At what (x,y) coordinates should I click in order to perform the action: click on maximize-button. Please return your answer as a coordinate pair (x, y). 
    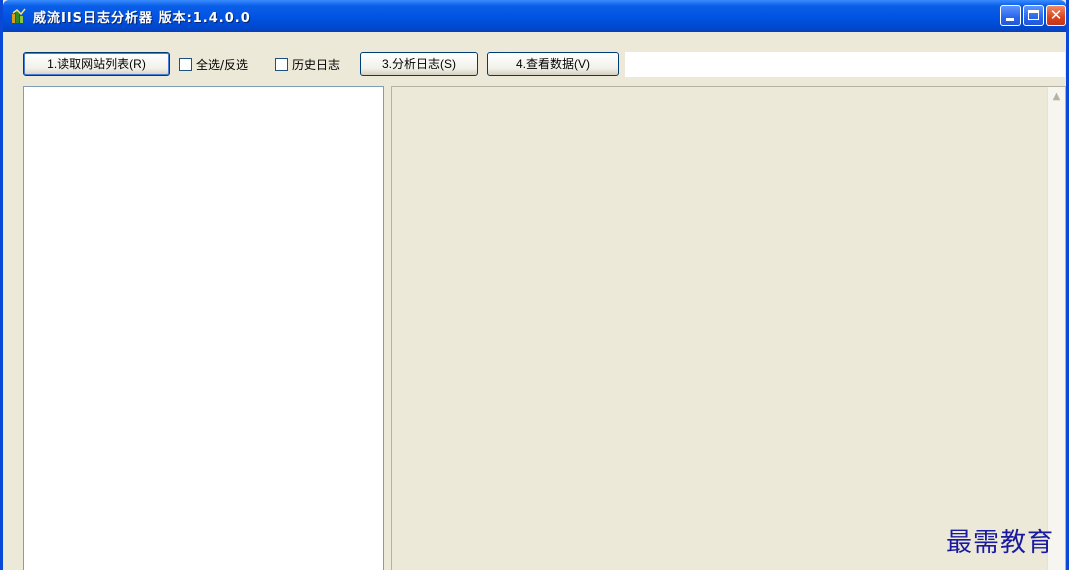
    Looking at the image, I should click on (1033, 15).